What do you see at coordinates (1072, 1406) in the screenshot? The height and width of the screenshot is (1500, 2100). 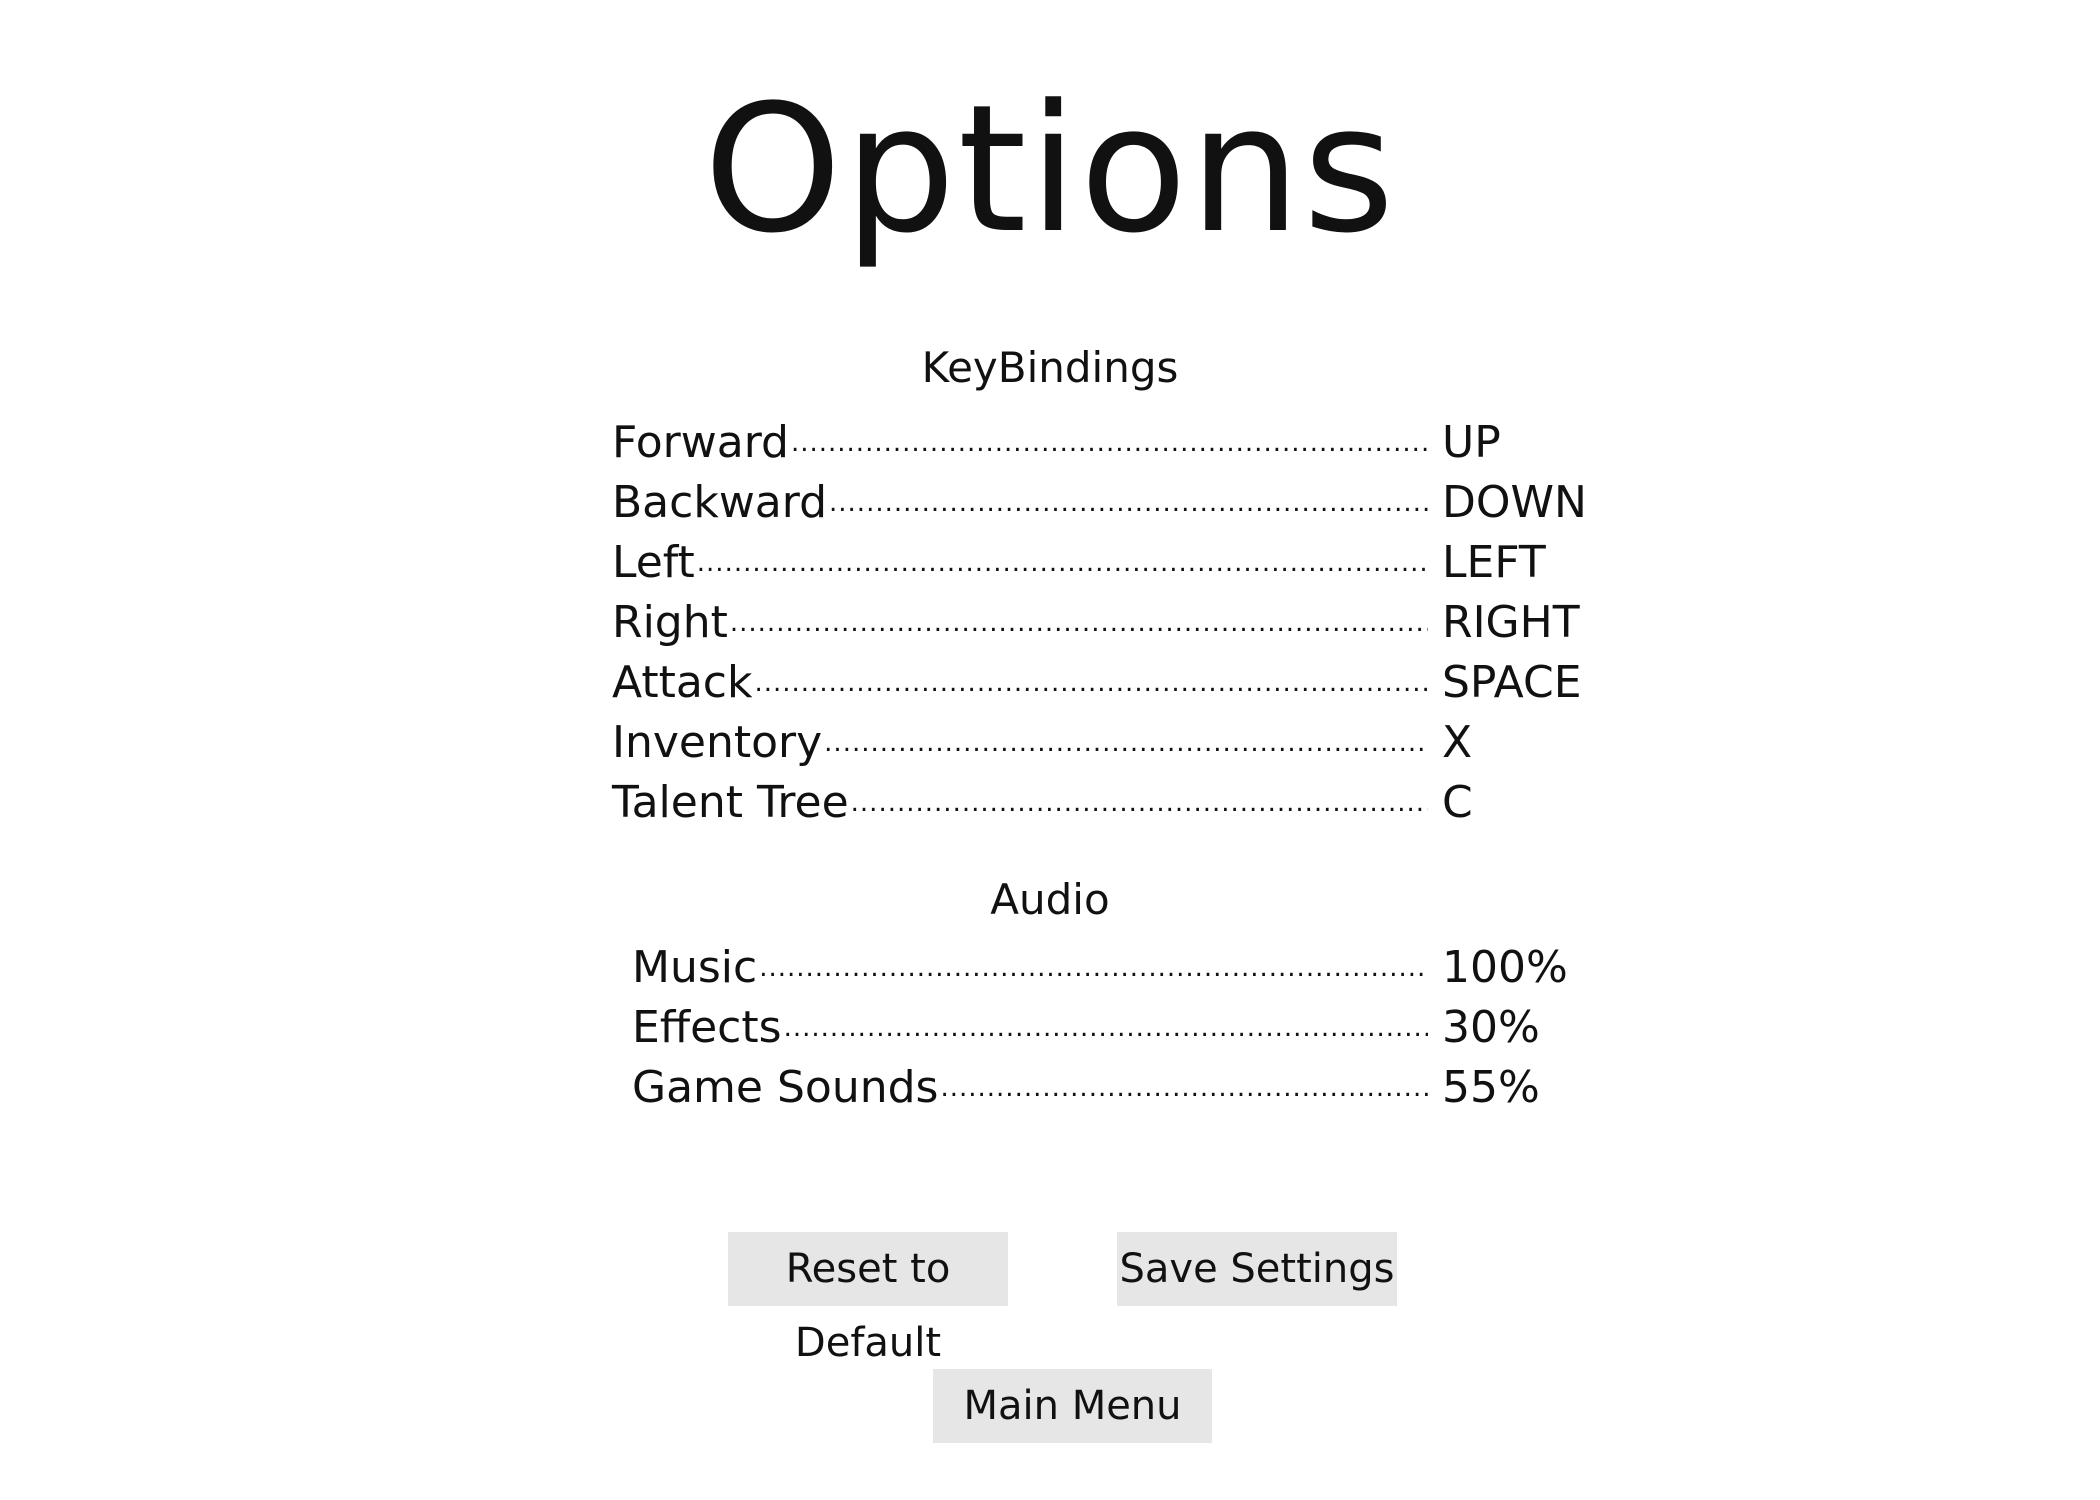 I see `main-menu-button: Main Menu` at bounding box center [1072, 1406].